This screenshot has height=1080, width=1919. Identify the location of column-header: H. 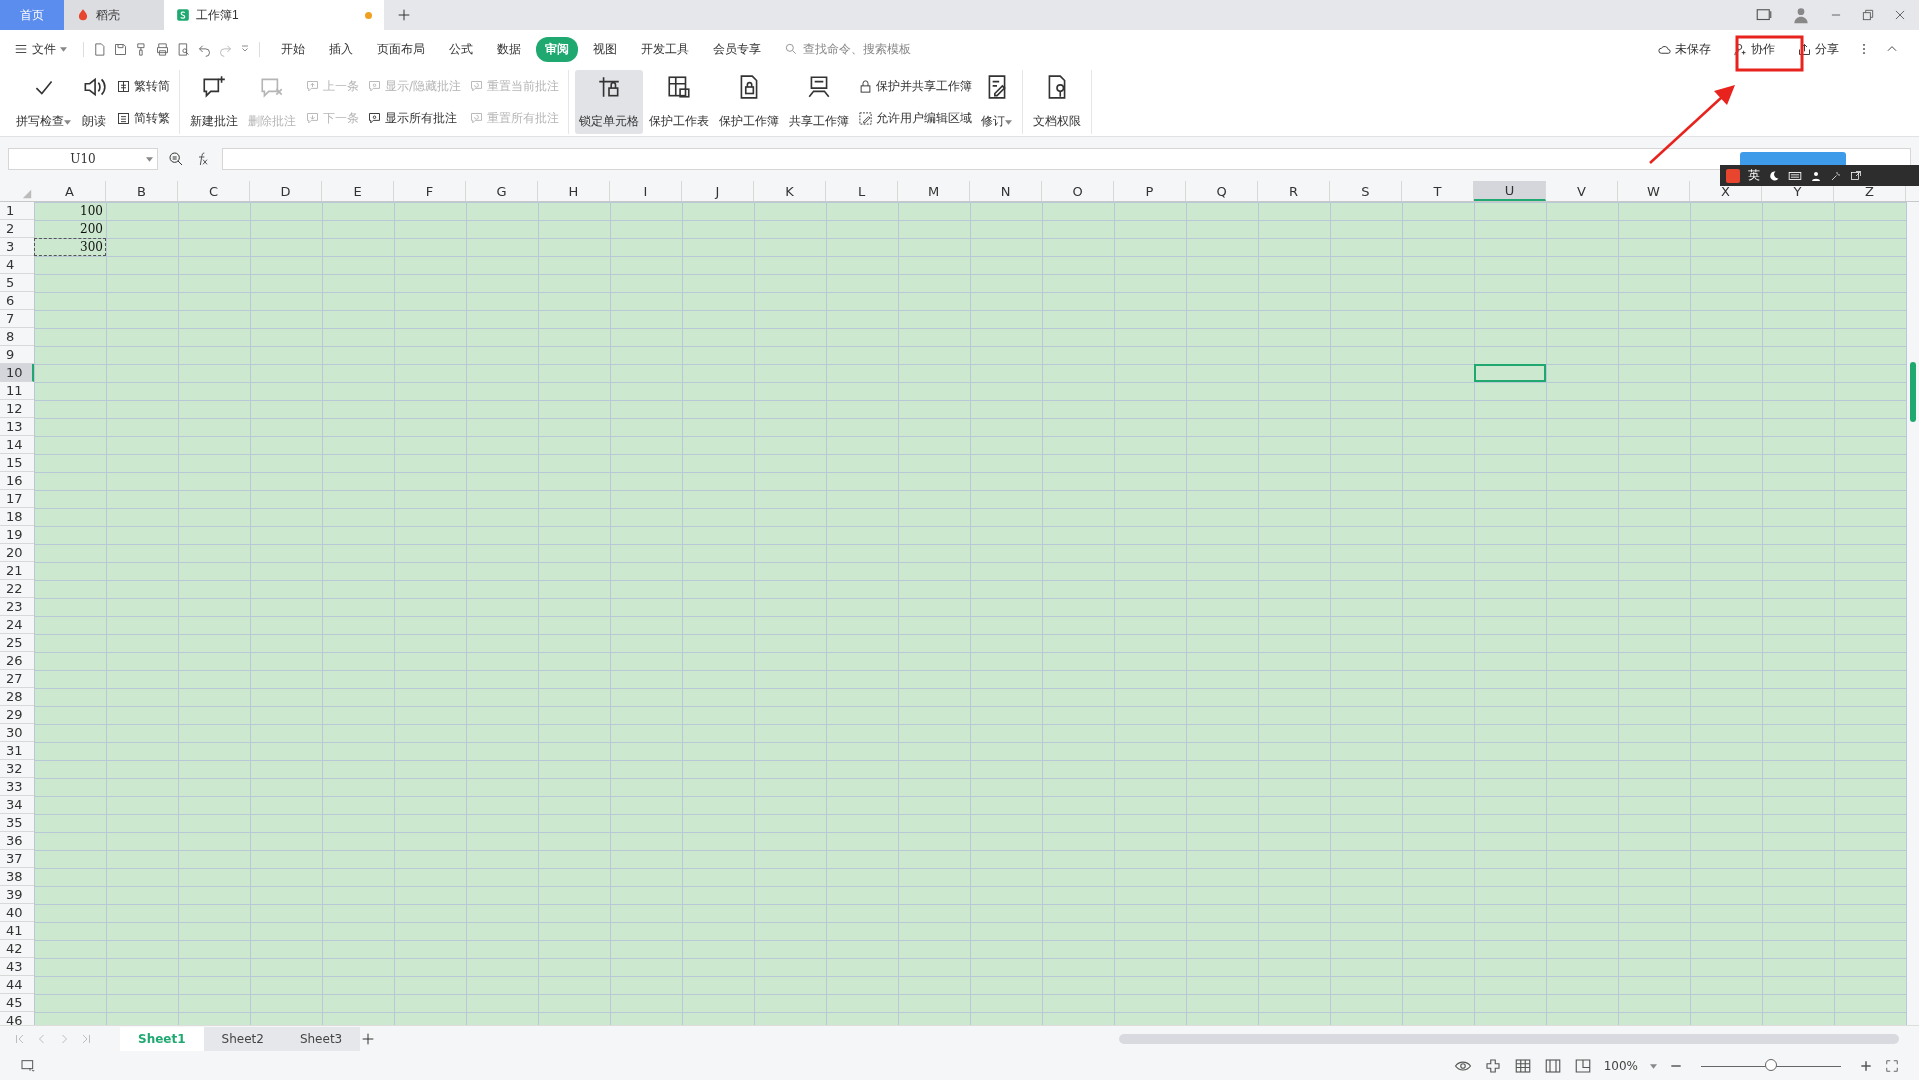
(574, 191).